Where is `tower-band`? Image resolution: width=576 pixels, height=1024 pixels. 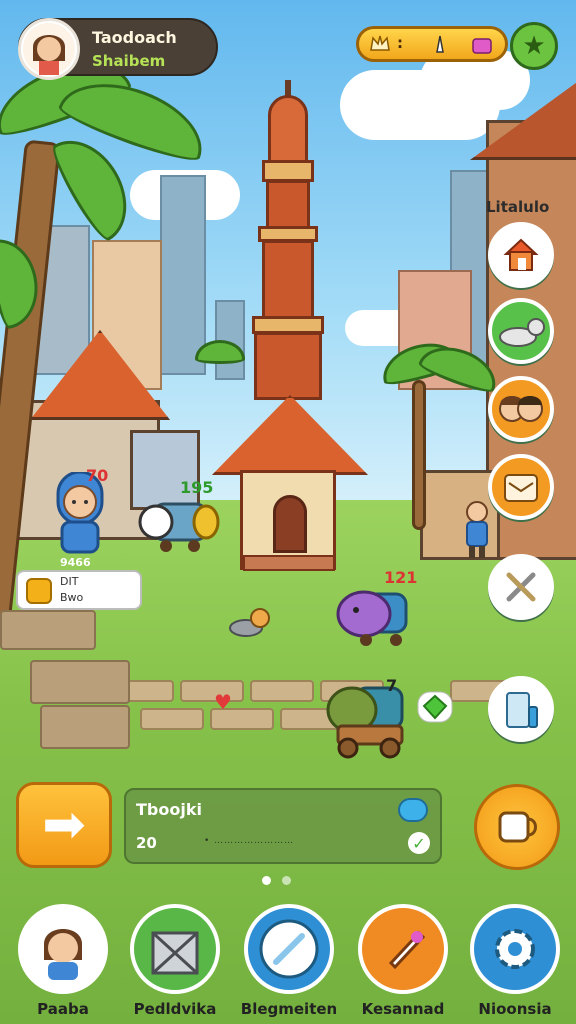 tower-band is located at coordinates (288, 171).